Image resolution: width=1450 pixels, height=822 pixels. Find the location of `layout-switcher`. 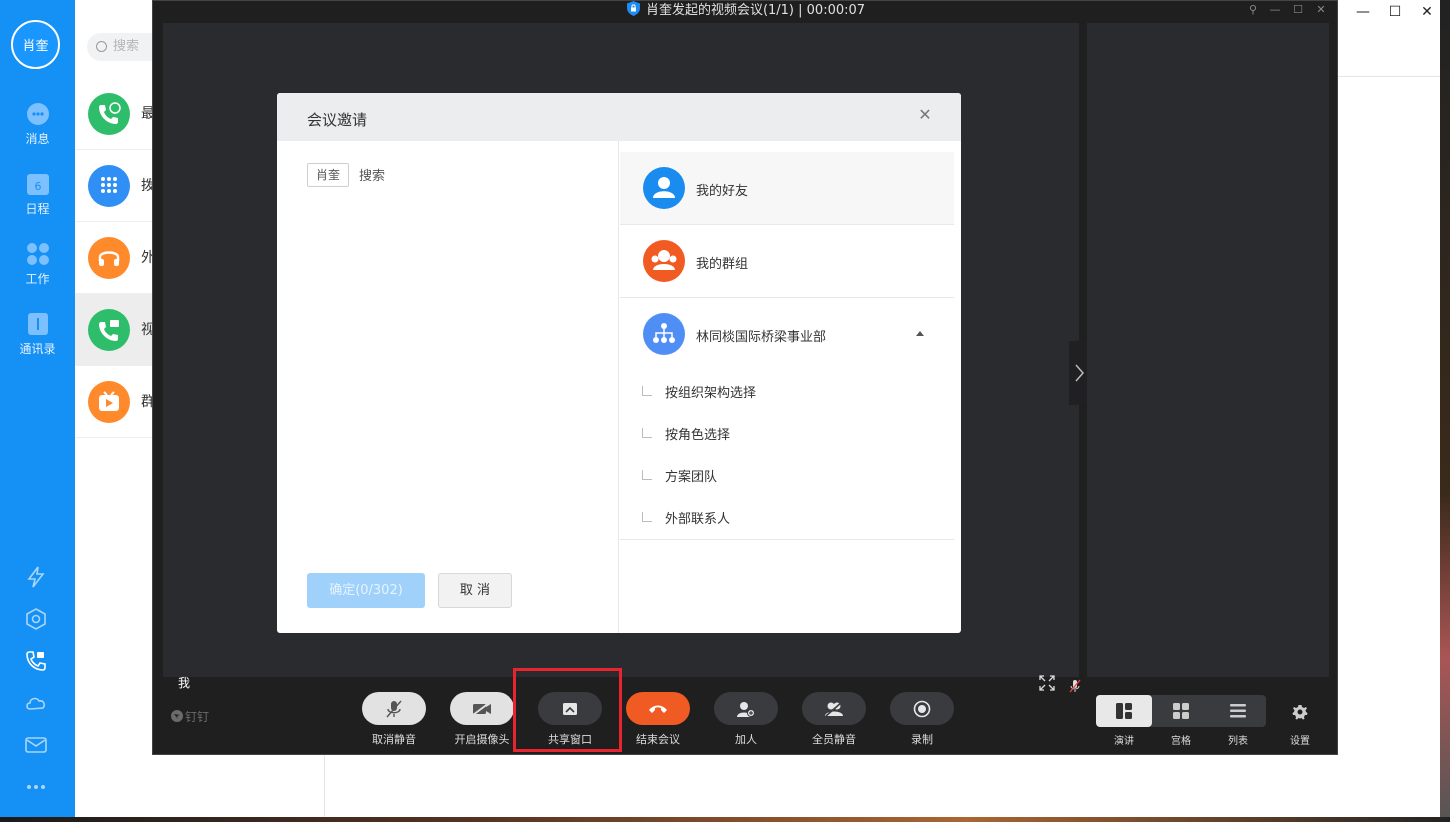

layout-switcher is located at coordinates (1181, 711).